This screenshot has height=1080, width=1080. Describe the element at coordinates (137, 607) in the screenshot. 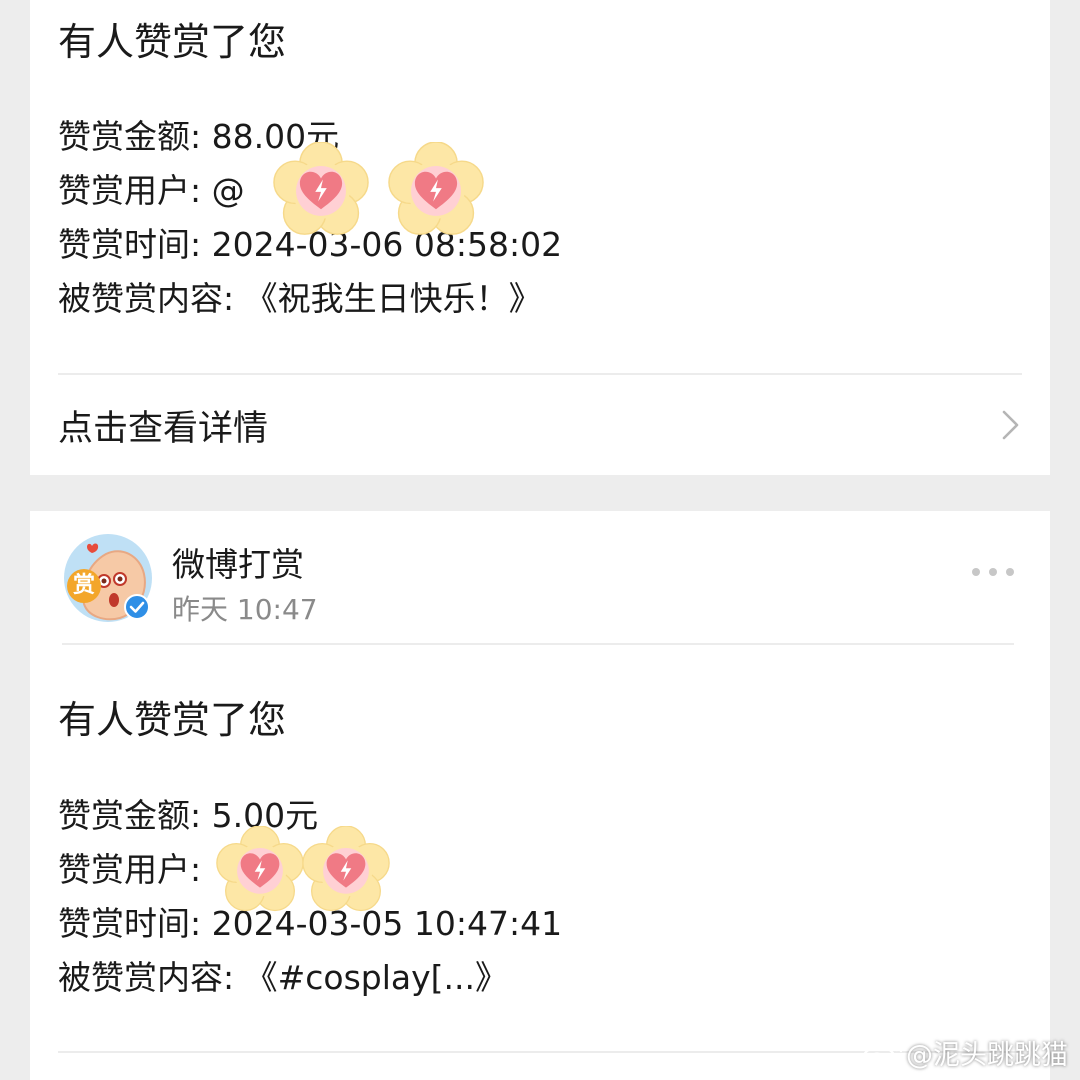

I see `verified-badge-icon` at that location.